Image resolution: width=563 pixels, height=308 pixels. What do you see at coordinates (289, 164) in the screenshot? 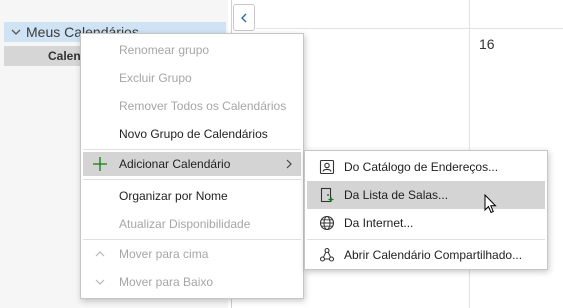
I see `chevron-right-icon` at bounding box center [289, 164].